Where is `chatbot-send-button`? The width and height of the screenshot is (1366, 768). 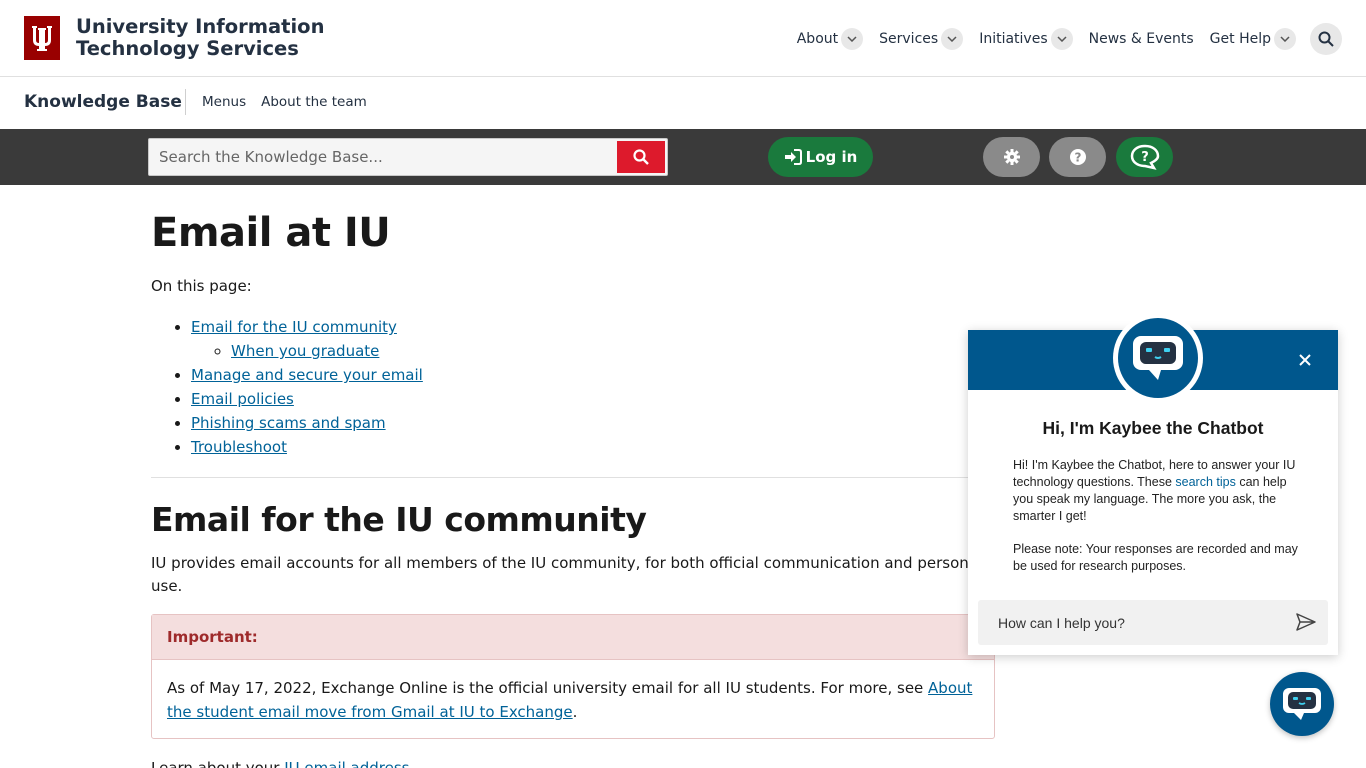
chatbot-send-button is located at coordinates (1306, 622).